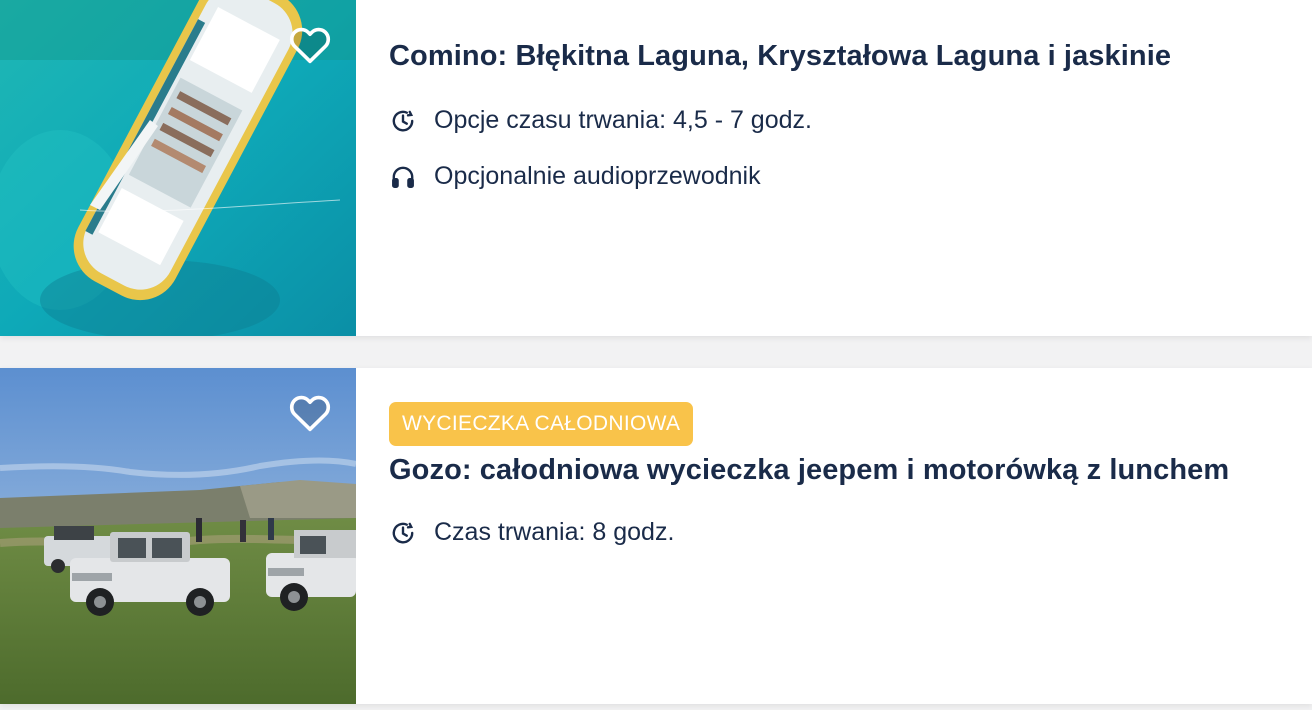 This screenshot has width=1312, height=710. I want to click on duration-text: Czas trwania: 8 godz., so click(554, 532).